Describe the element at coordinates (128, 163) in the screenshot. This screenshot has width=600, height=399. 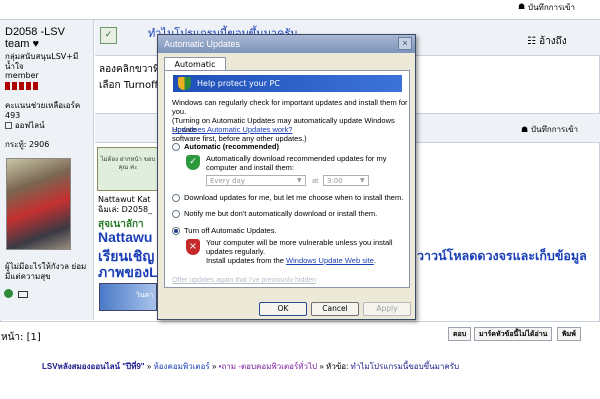
I see `signature-banner-text: ไม่ต้อง ฝากหน้า ขอบ คุณ ค่ะ` at that location.